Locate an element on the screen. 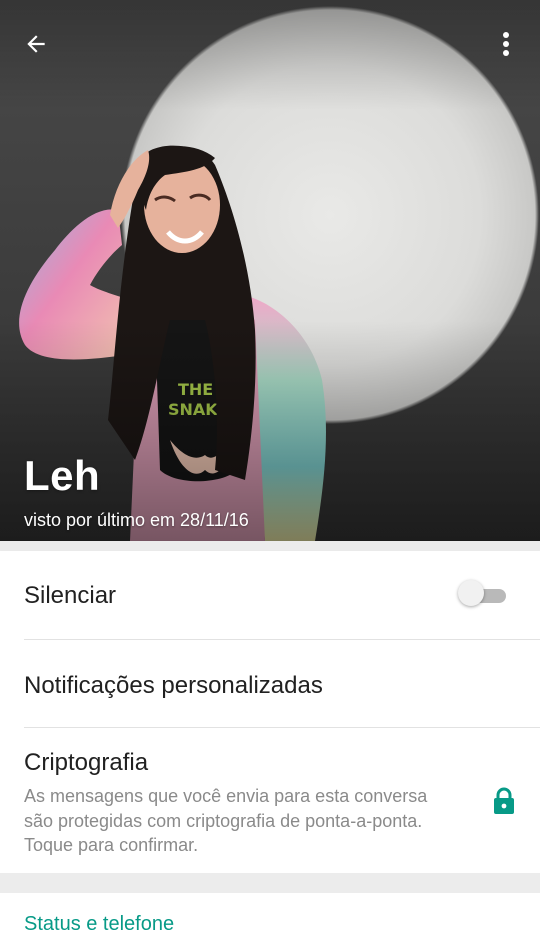  status-phone-section-title: Status e telefone is located at coordinates (99, 923).